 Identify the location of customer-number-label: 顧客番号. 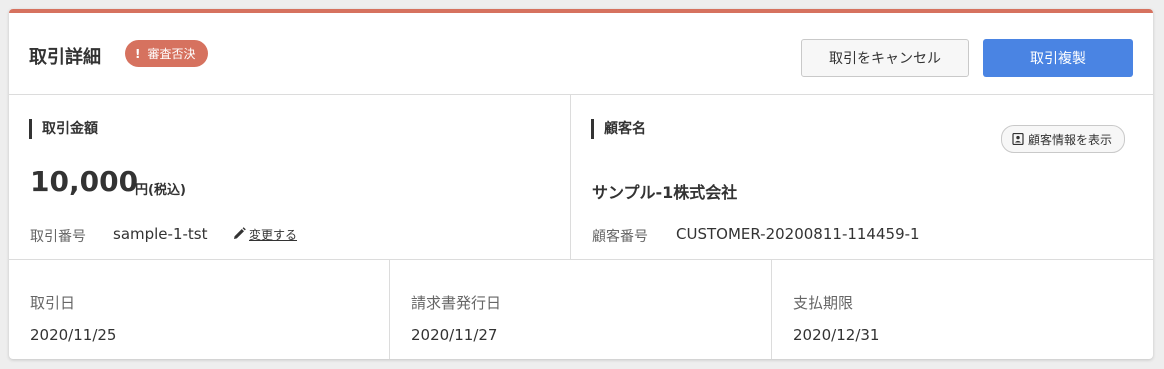
(620, 237).